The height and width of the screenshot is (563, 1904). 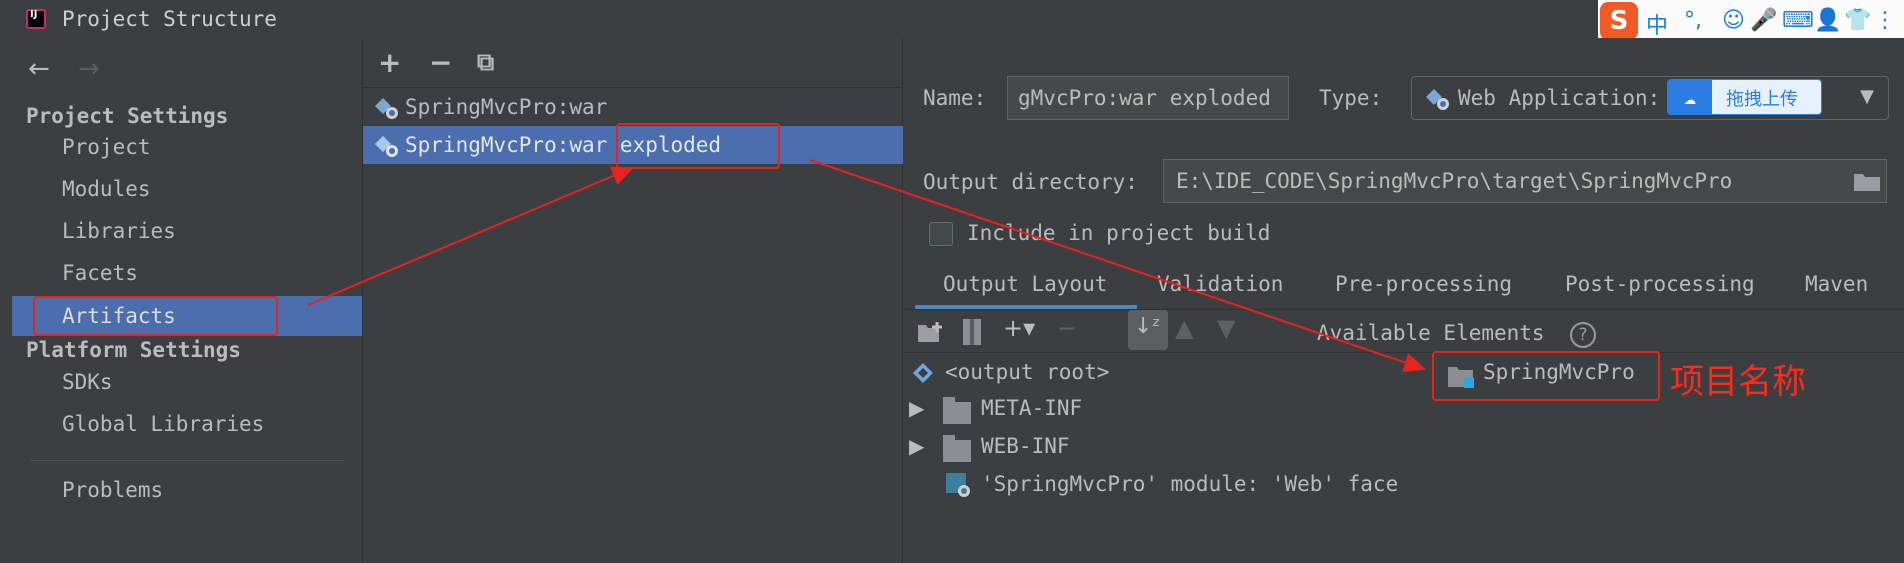 I want to click on tree-node-web-facet: 'SpringMvcPro' module: 'Web' face, so click(x=1189, y=484).